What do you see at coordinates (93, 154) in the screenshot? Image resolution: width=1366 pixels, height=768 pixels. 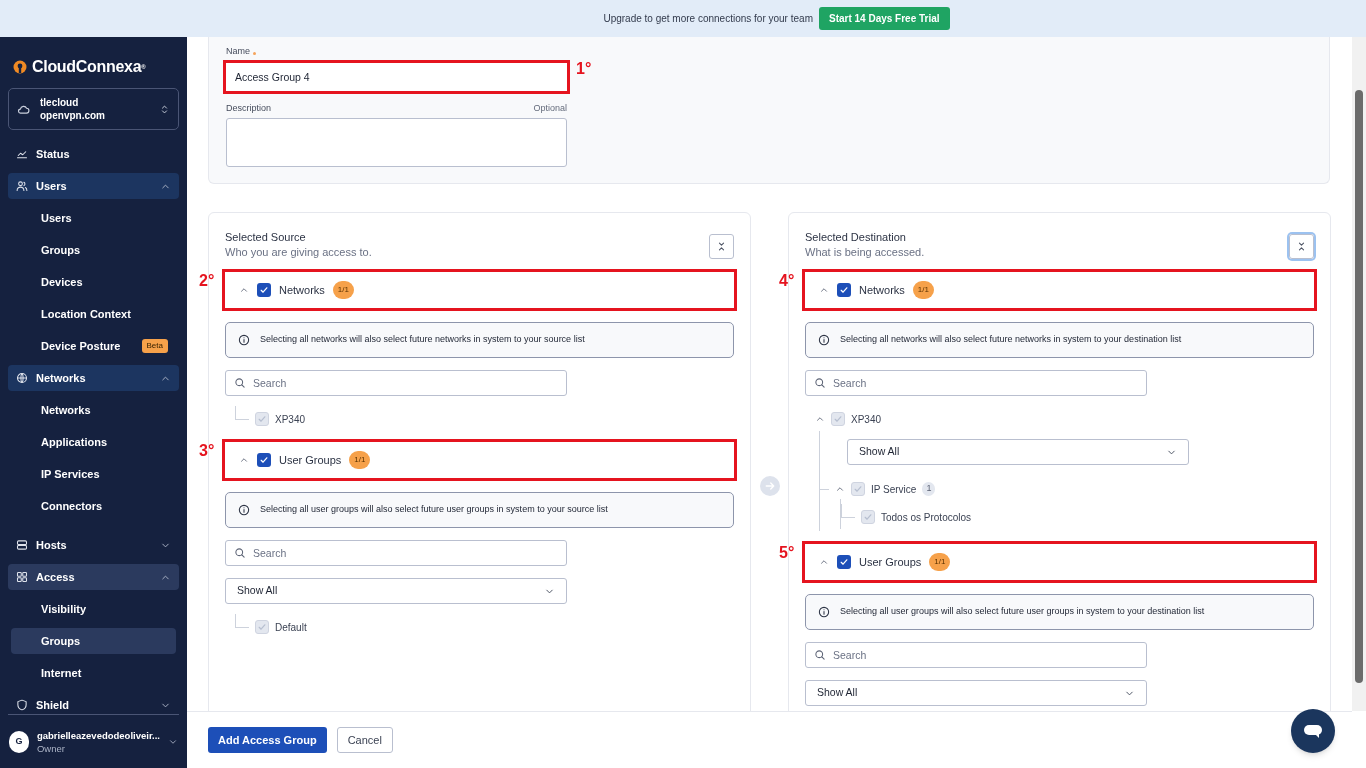 I see `nav-group: Status` at bounding box center [93, 154].